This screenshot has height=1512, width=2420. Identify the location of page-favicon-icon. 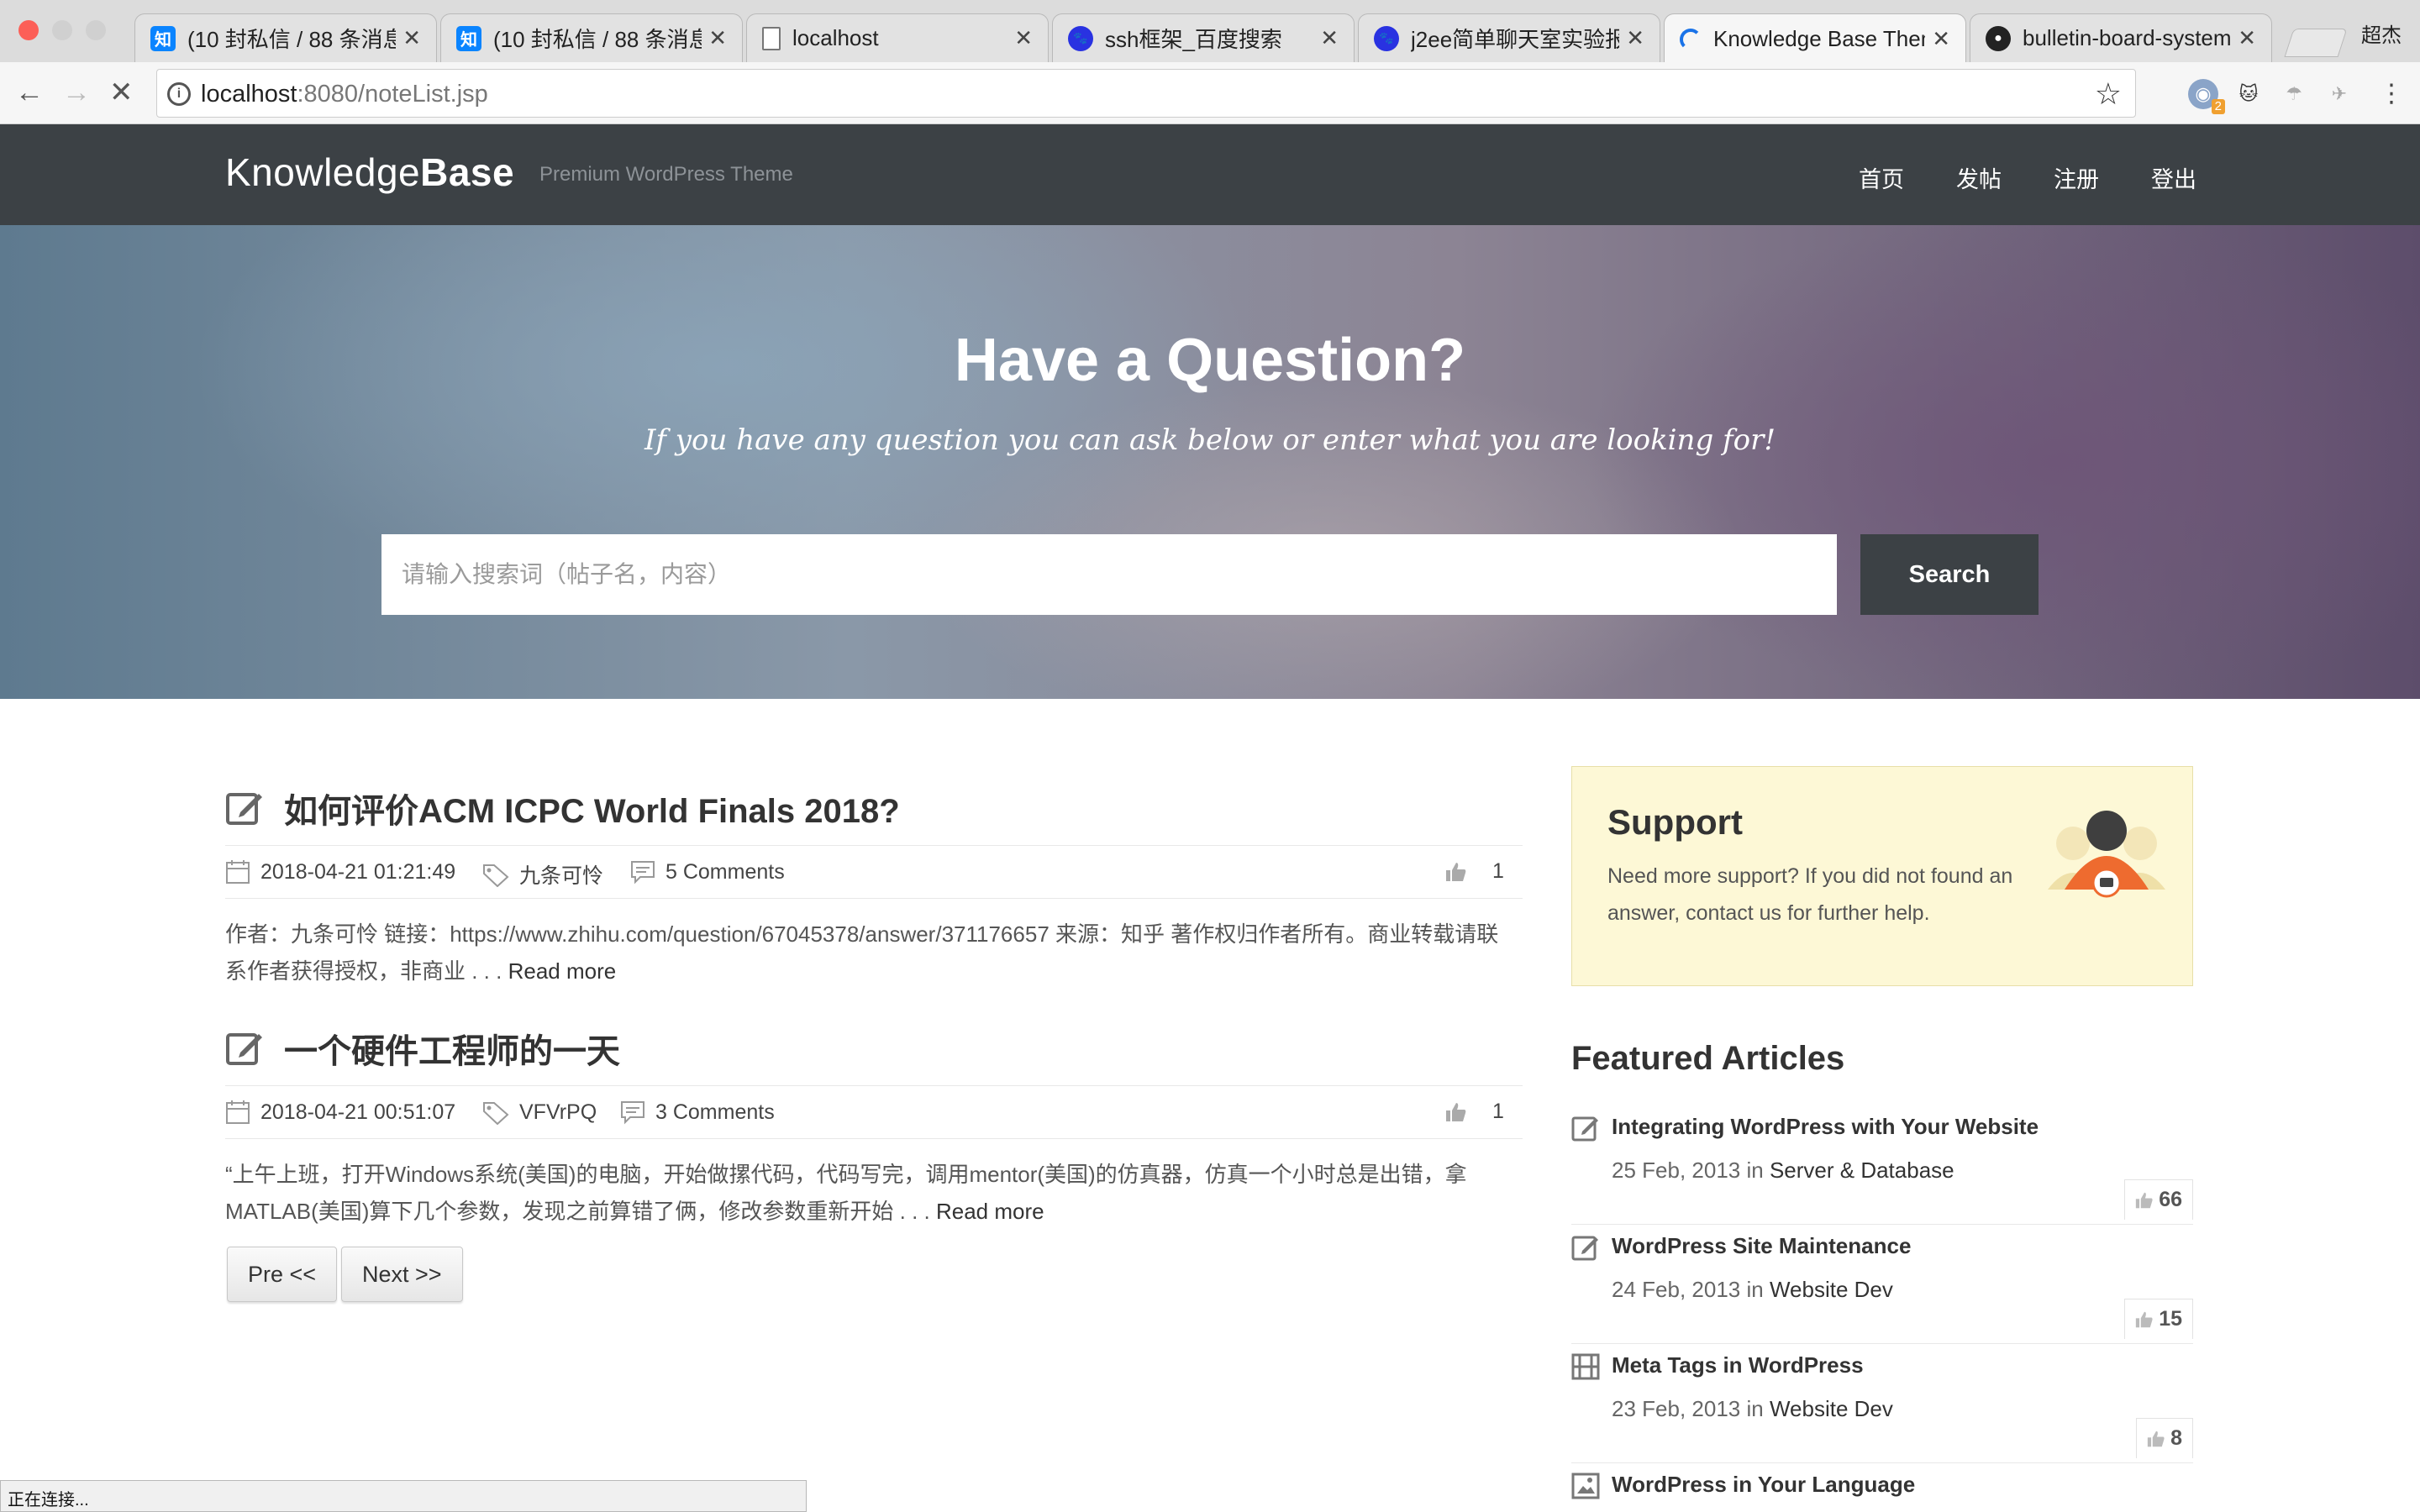
(771, 38).